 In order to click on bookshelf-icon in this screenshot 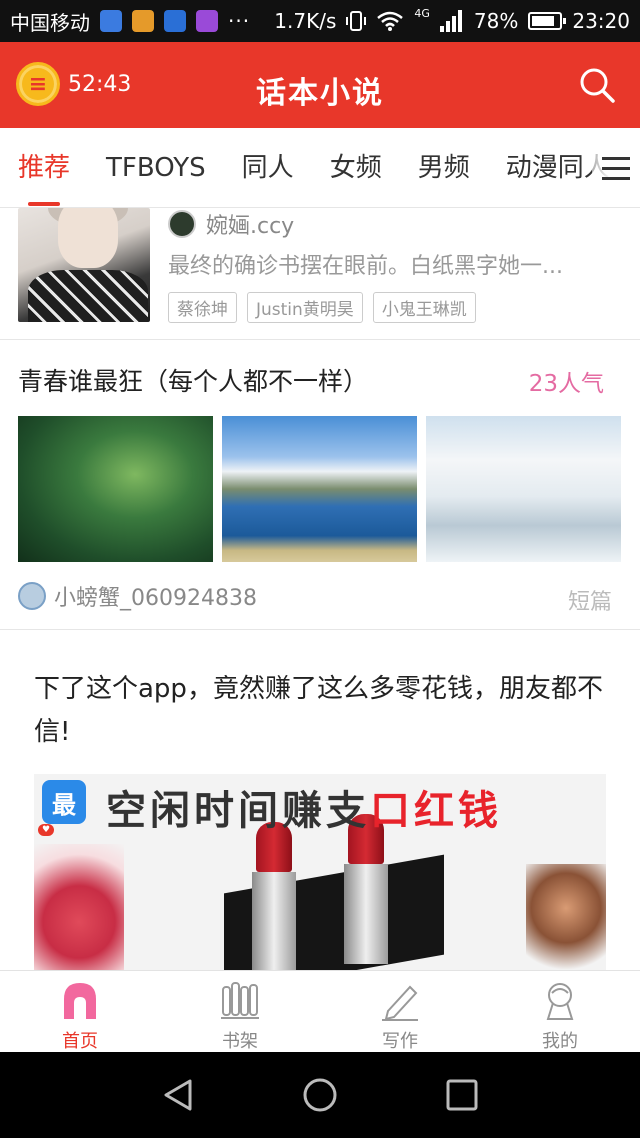, I will do `click(240, 1000)`.